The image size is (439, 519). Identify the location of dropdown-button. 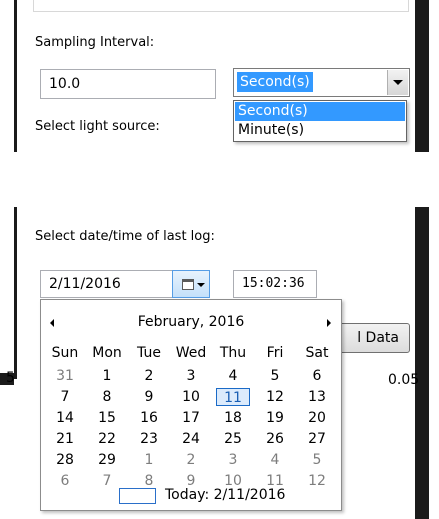
(397, 82).